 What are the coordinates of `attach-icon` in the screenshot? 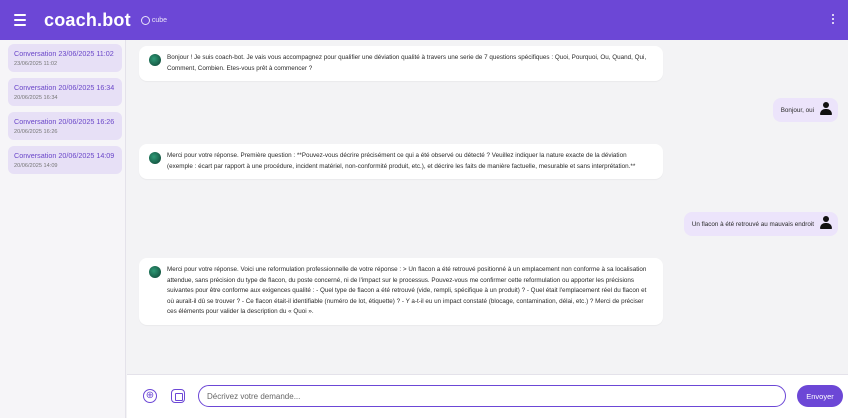 It's located at (178, 396).